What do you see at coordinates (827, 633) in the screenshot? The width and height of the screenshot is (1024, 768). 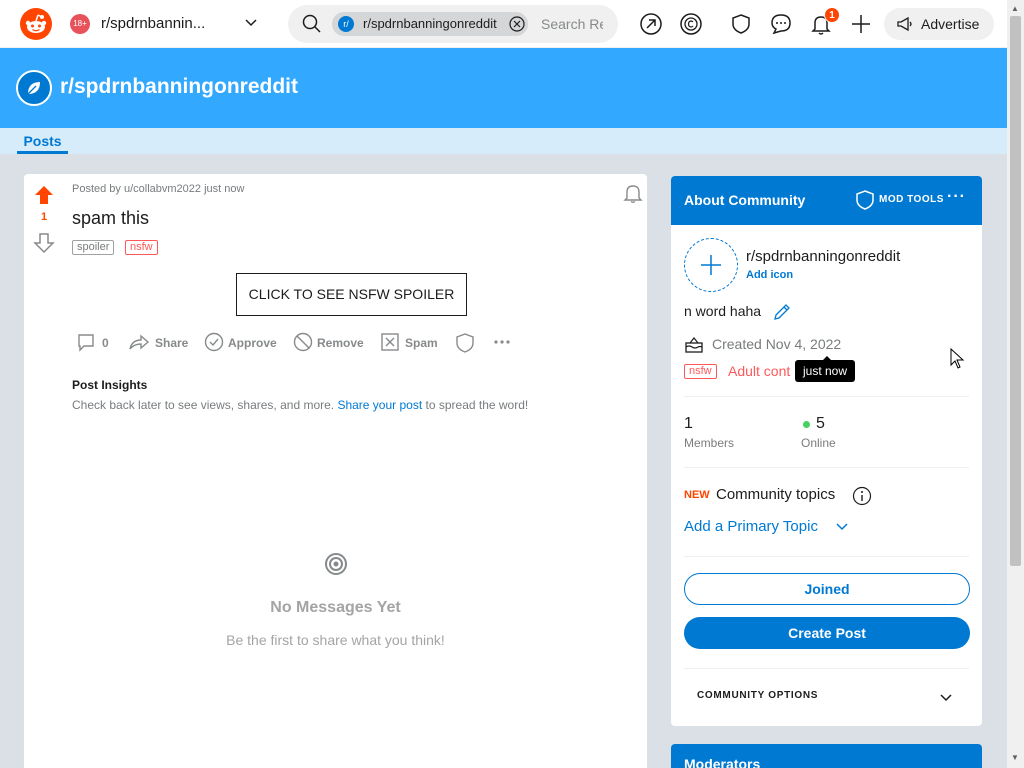 I see `create-post-button: Create Post` at bounding box center [827, 633].